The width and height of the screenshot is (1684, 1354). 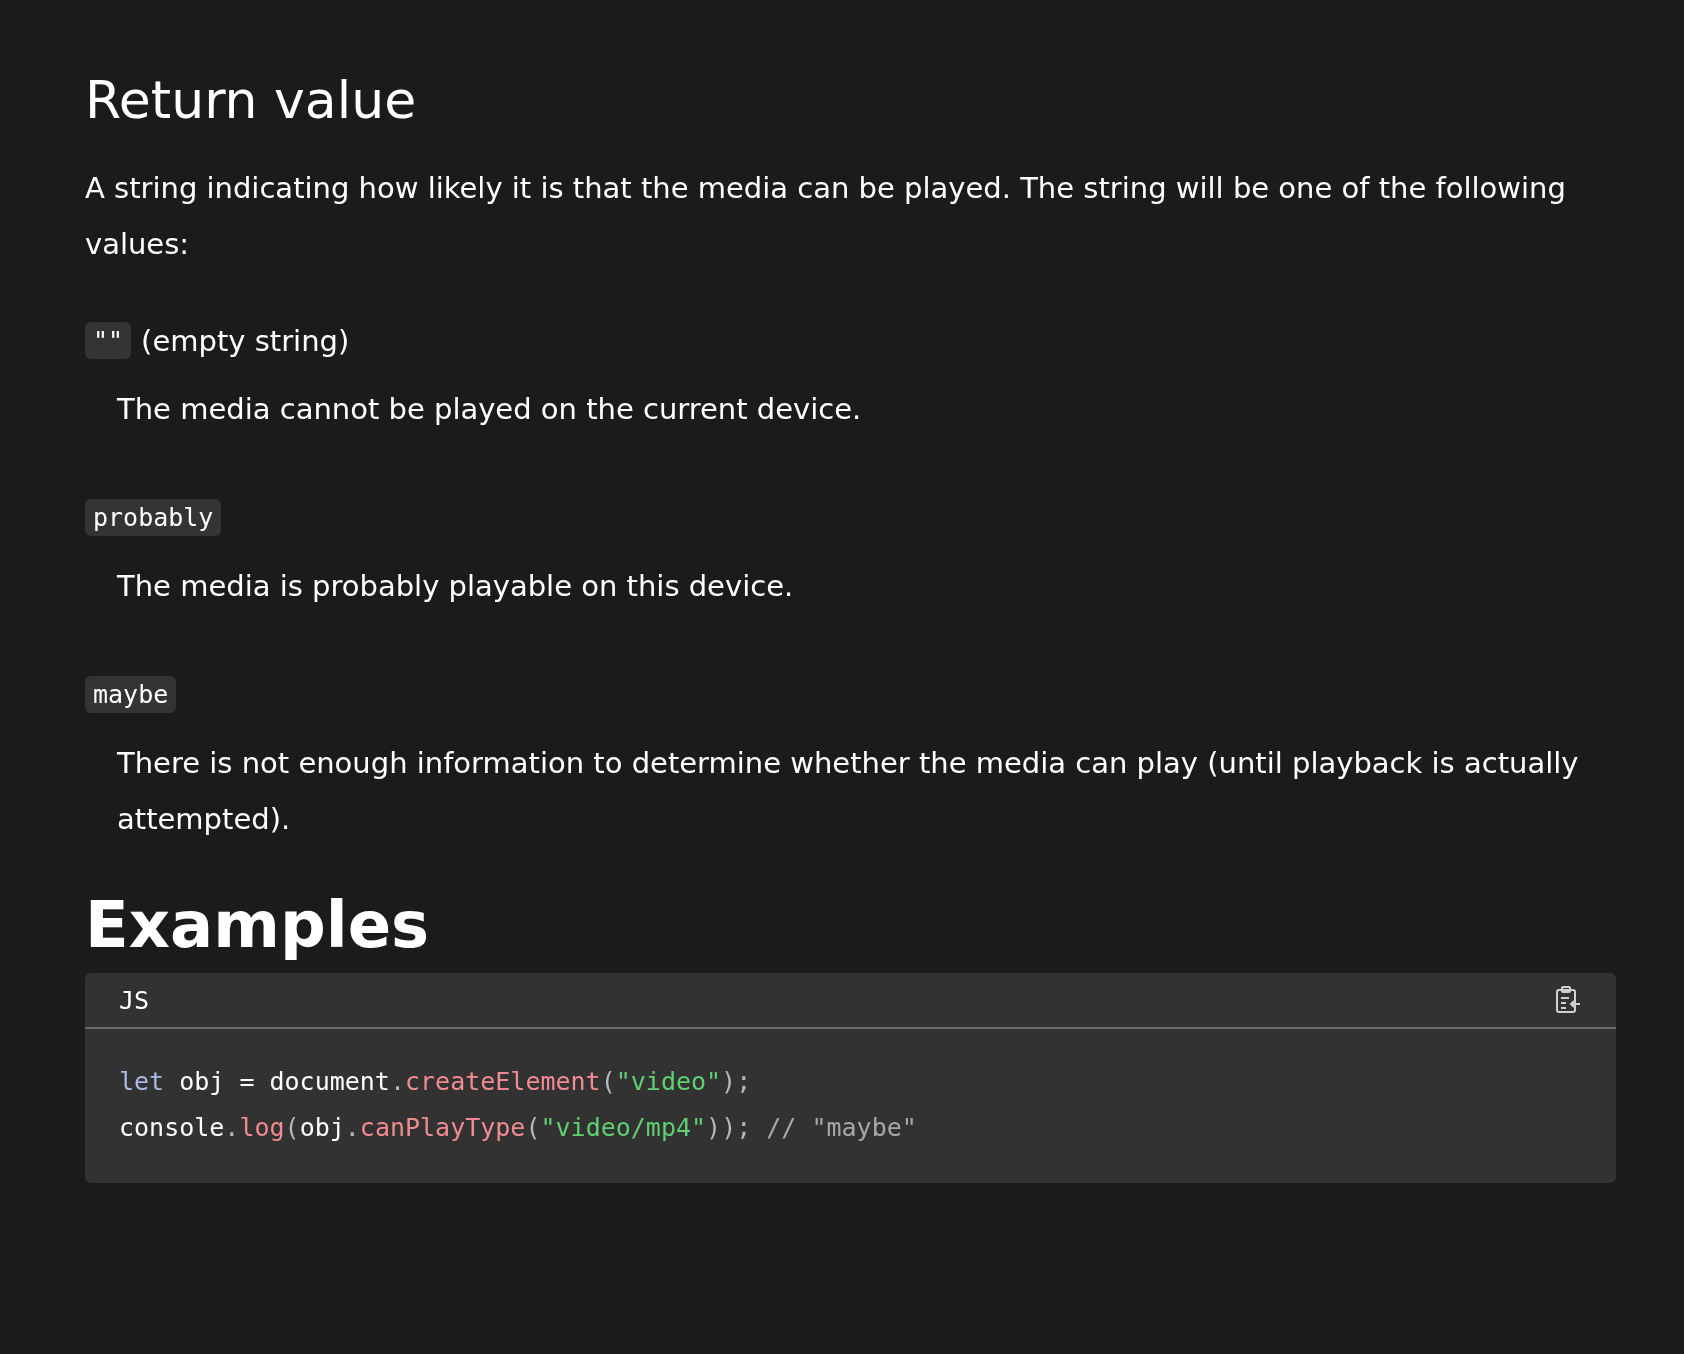 I want to click on section-heading: Return value, so click(x=251, y=100).